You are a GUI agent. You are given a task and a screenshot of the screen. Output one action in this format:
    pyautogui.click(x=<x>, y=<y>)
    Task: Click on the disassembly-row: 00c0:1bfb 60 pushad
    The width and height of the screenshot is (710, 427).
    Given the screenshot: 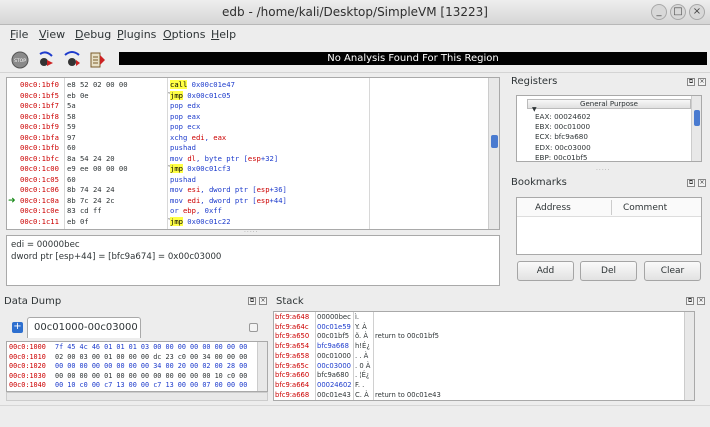 What is the action you would take?
    pyautogui.click(x=248, y=148)
    